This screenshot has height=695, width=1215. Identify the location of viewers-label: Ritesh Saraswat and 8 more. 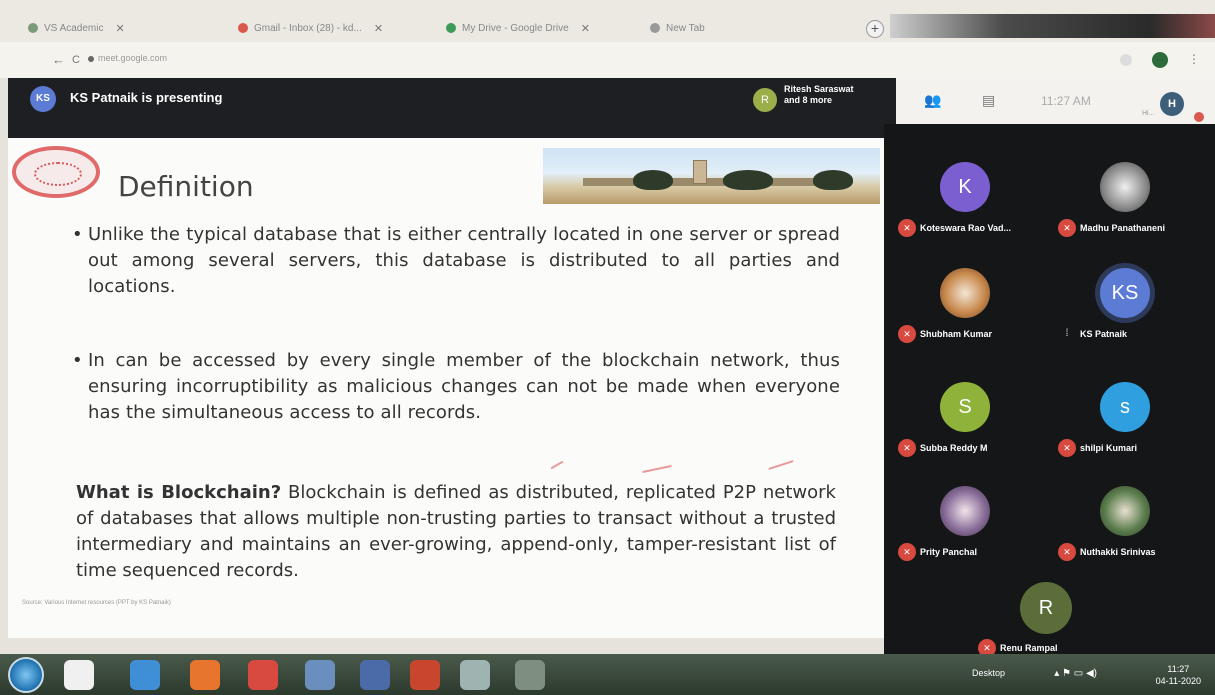
(834, 95).